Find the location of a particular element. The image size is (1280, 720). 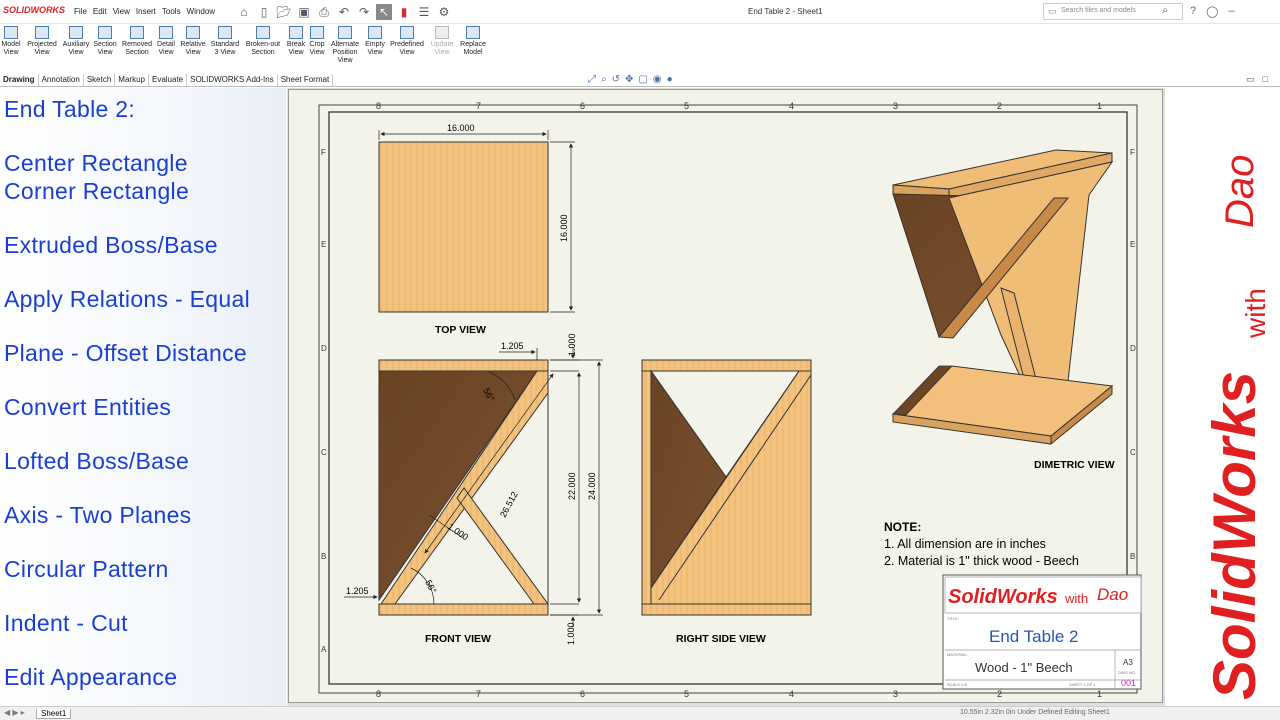

ribbon-button-model-view: Model View is located at coordinates (11, 41).